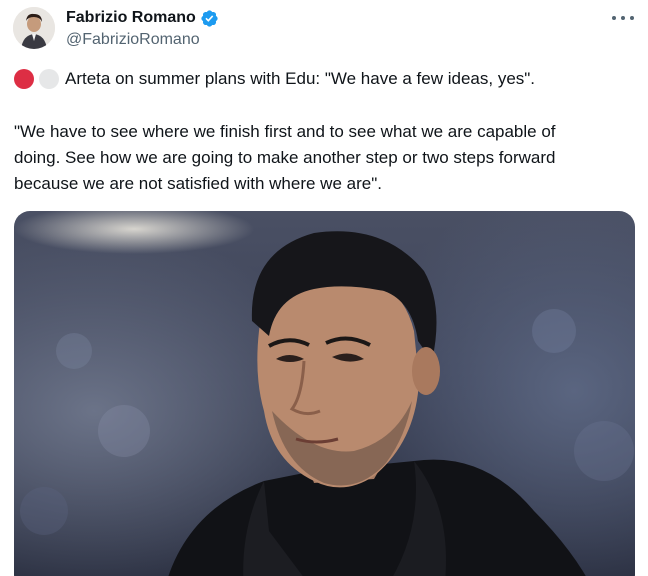  What do you see at coordinates (24, 79) in the screenshot?
I see `red-circle-emoji-icon` at bounding box center [24, 79].